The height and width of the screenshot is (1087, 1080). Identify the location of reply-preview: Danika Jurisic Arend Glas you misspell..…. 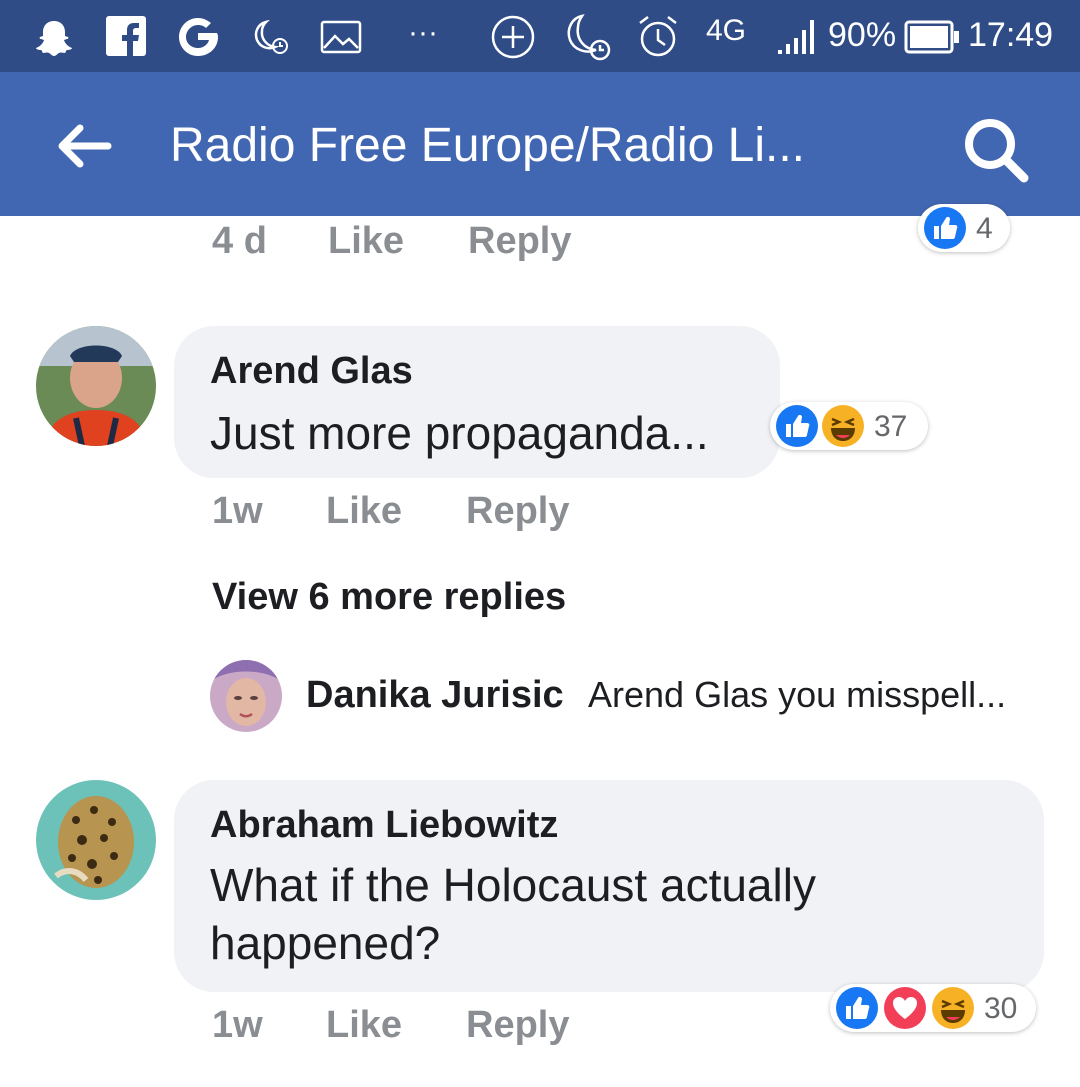
(635, 696).